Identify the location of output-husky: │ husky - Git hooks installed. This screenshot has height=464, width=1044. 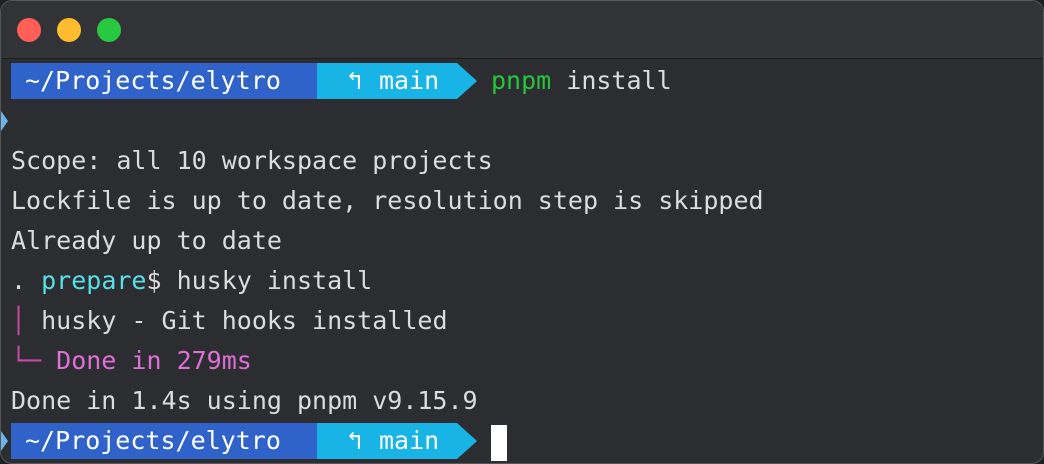
(229, 321).